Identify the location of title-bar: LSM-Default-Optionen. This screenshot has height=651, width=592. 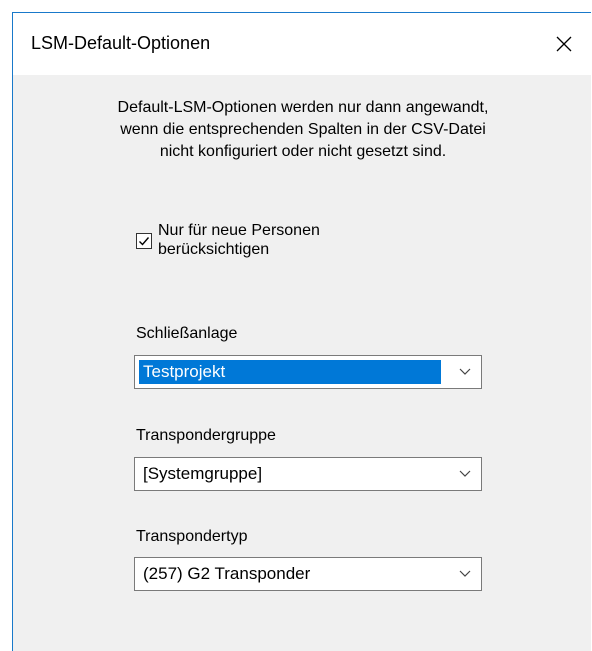
(302, 44).